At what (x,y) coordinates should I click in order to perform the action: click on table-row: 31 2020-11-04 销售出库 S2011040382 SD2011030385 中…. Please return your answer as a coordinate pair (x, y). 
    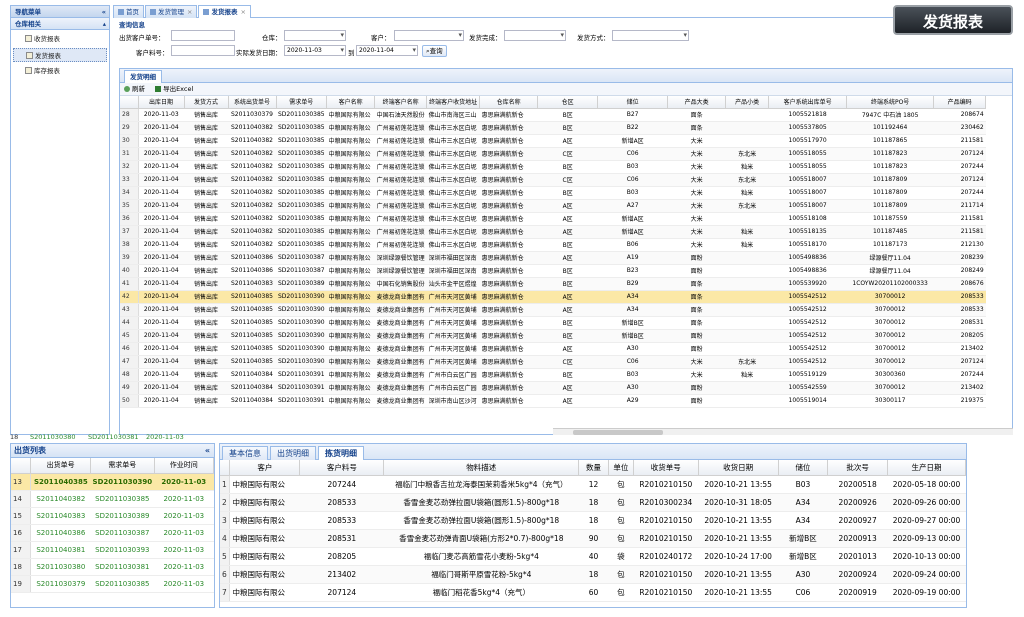
    Looking at the image, I should click on (553, 154).